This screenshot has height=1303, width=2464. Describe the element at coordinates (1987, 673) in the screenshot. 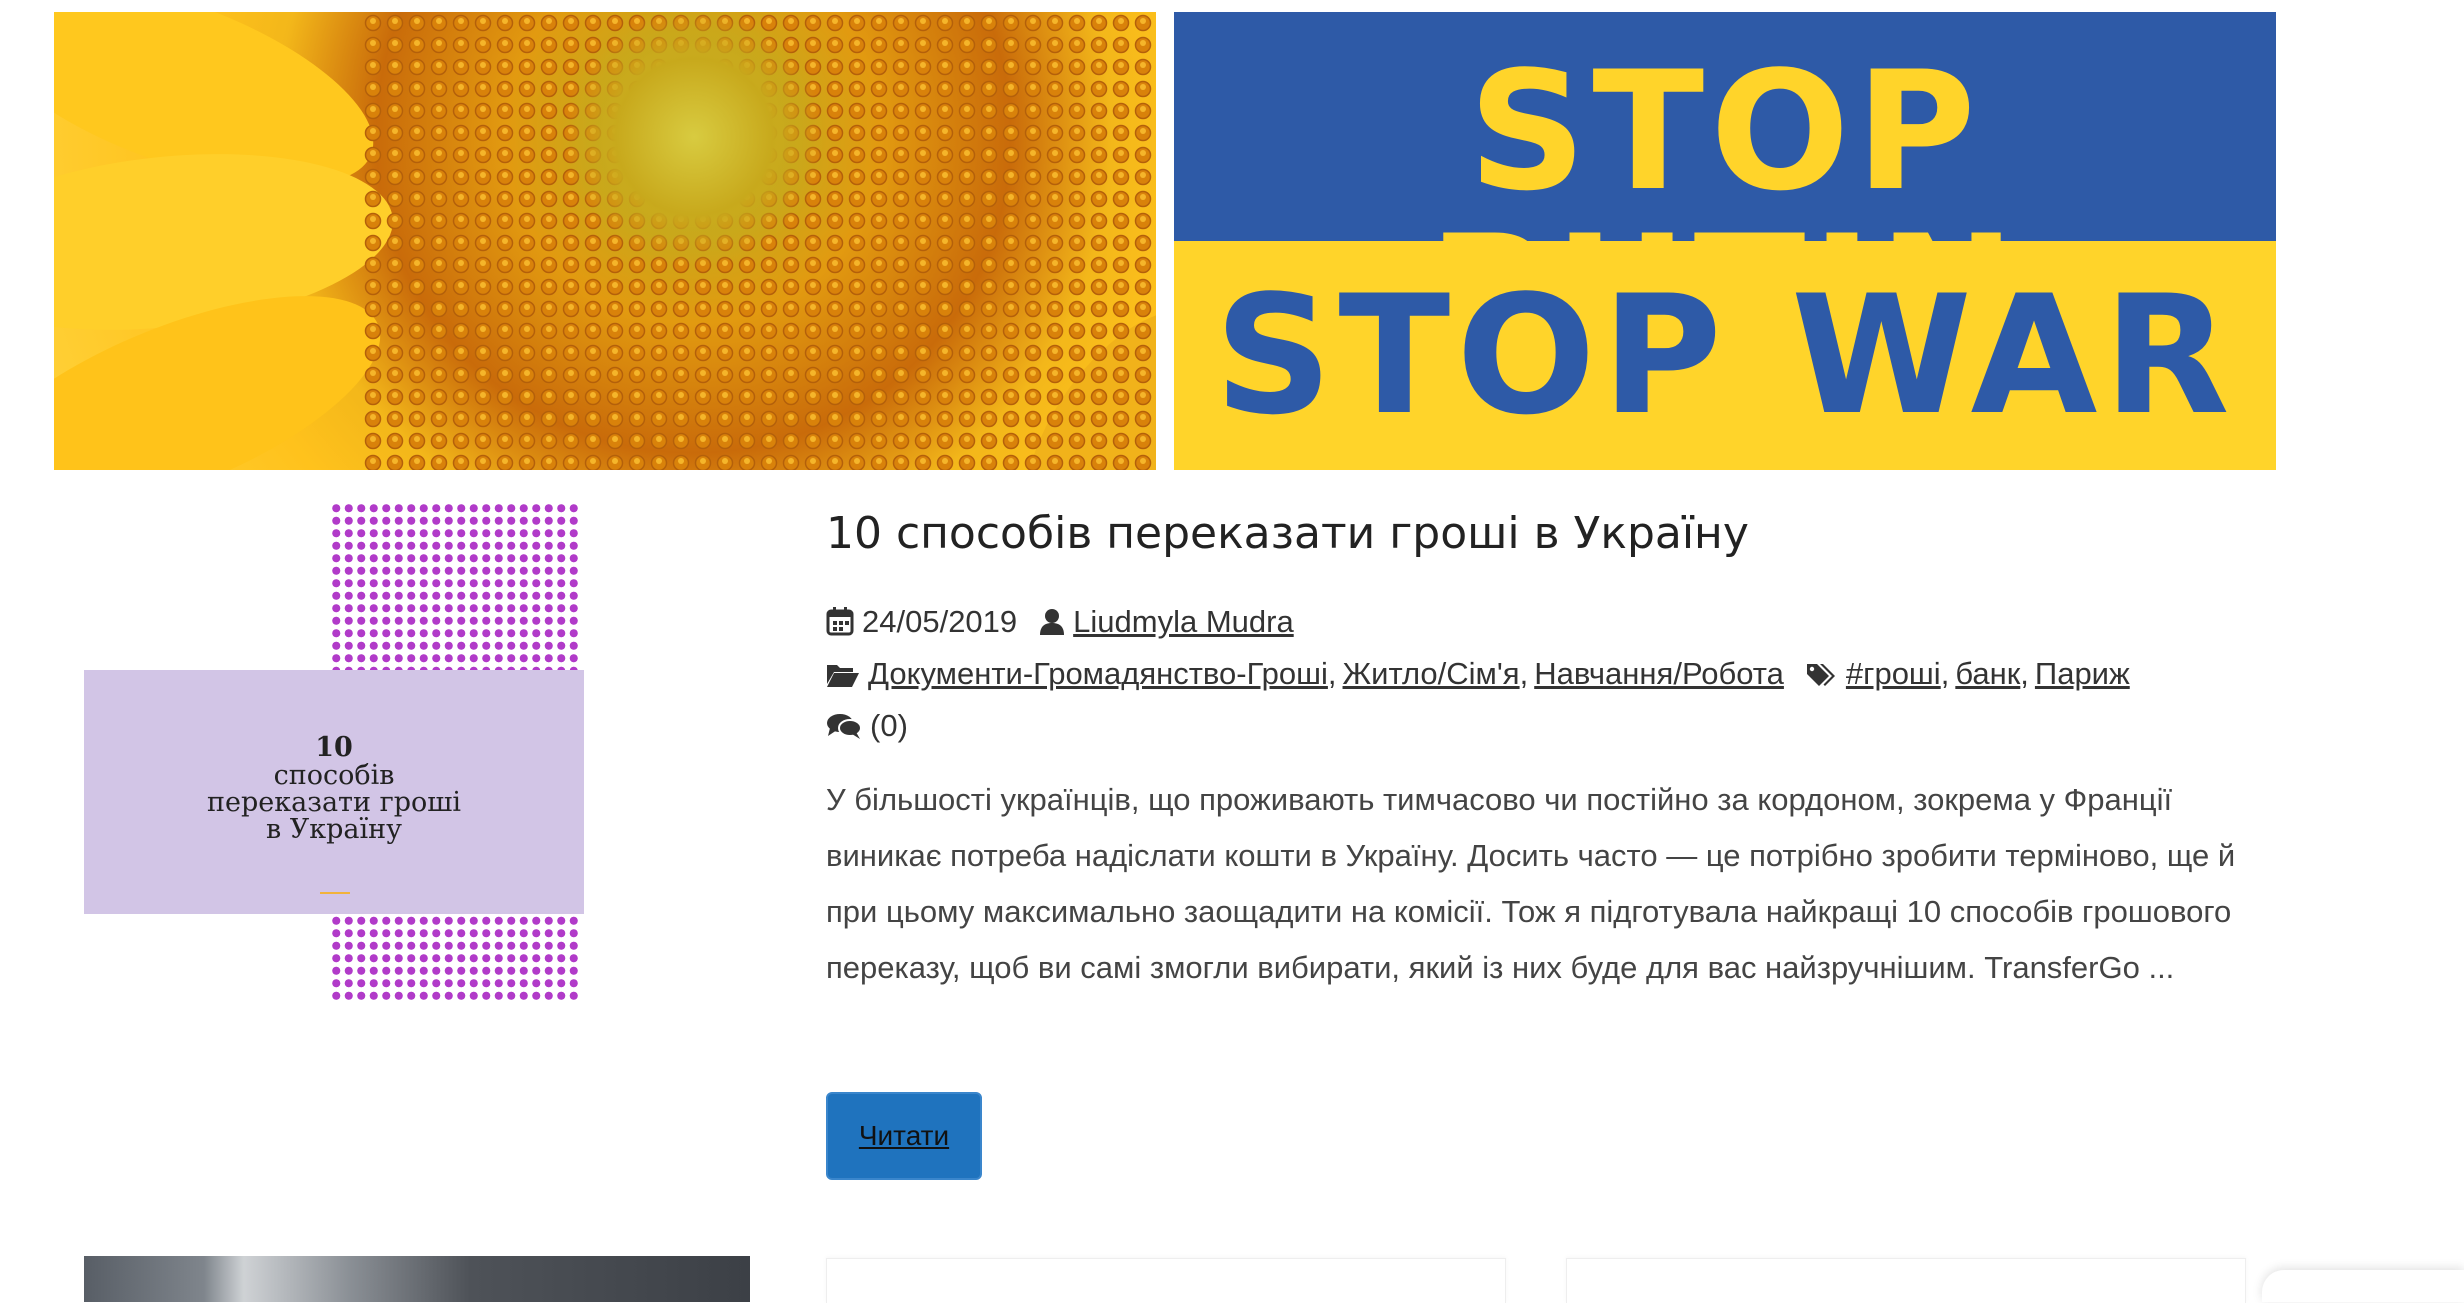

I see `tag-link: банк` at that location.